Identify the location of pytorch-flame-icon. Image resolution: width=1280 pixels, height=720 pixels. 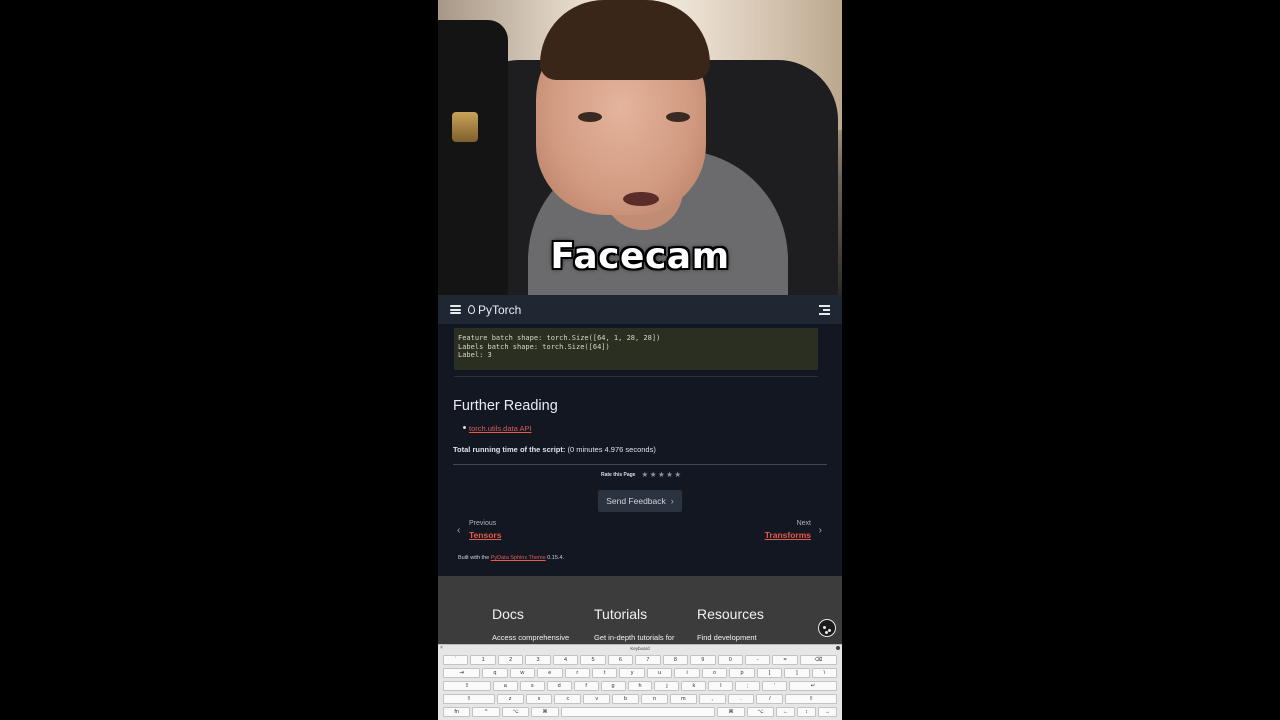
(471, 309).